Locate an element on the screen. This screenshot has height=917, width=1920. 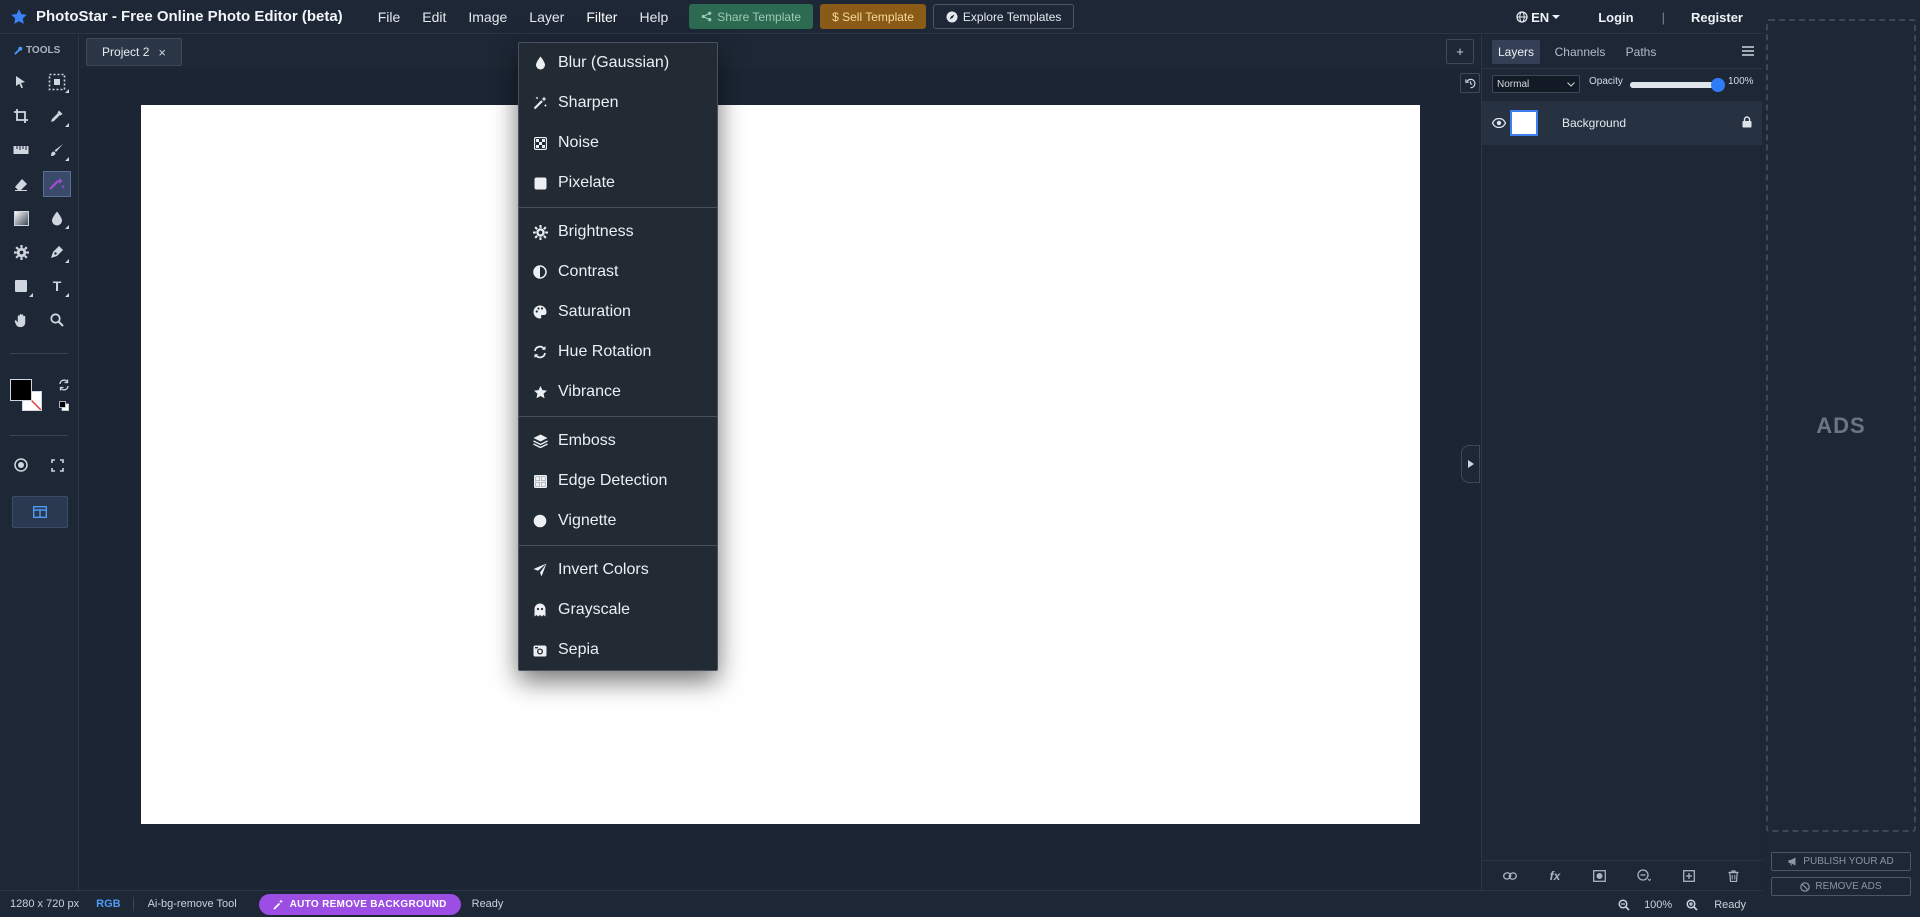
language-label: EN is located at coordinates (1540, 17).